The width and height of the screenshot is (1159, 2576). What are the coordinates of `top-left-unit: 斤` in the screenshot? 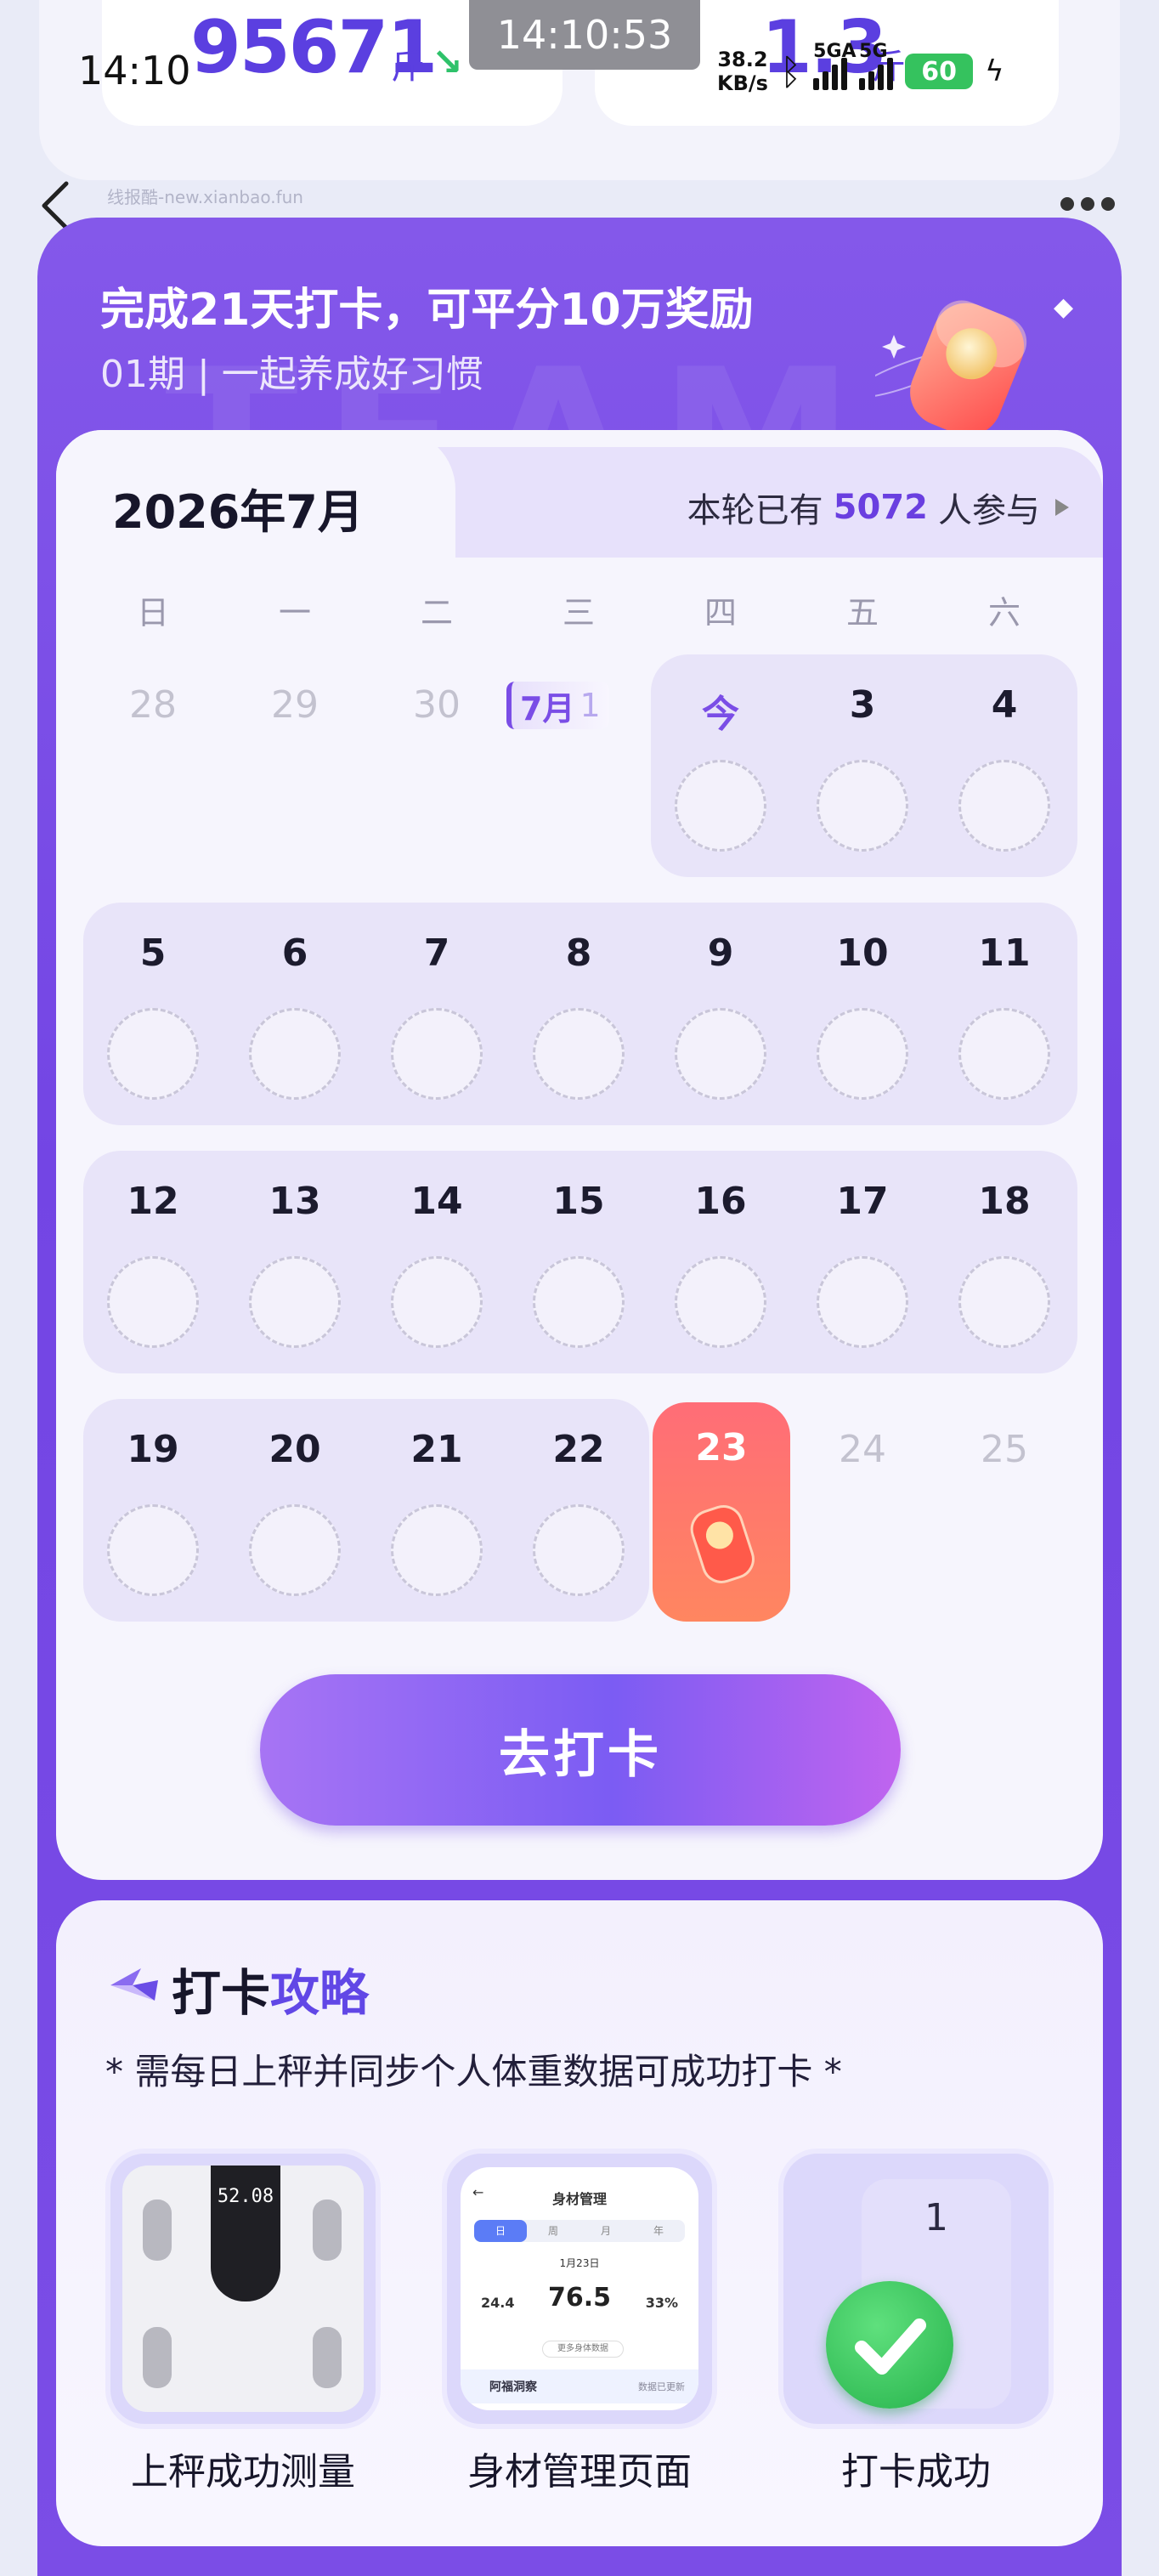 It's located at (408, 67).